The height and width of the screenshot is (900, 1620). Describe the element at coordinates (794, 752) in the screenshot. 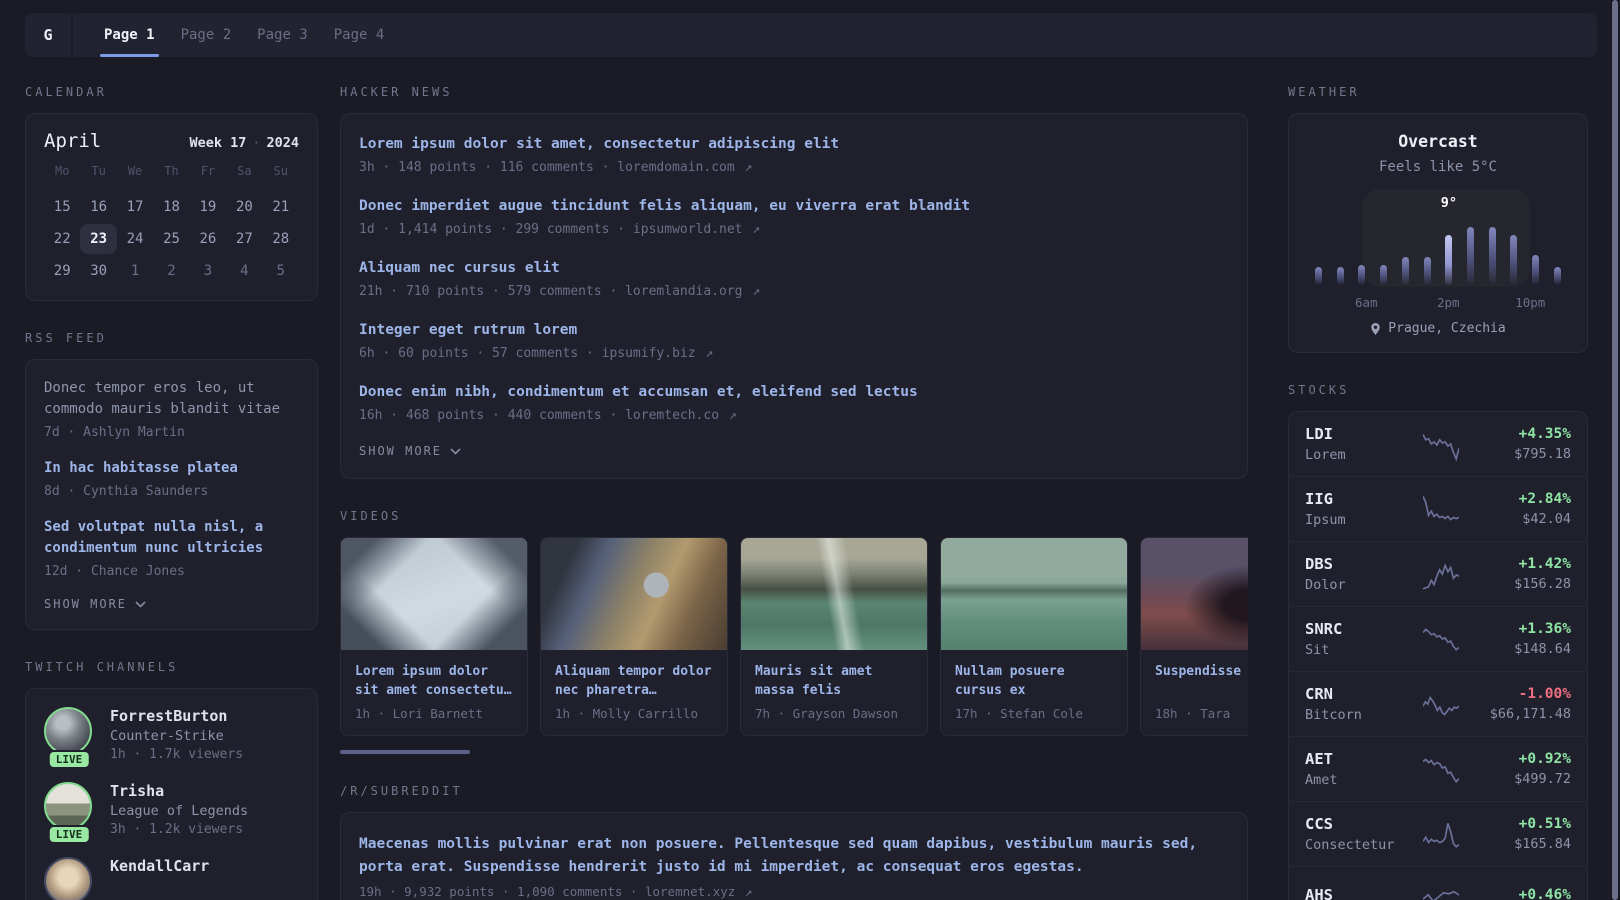

I see `videos-scrollbar` at that location.